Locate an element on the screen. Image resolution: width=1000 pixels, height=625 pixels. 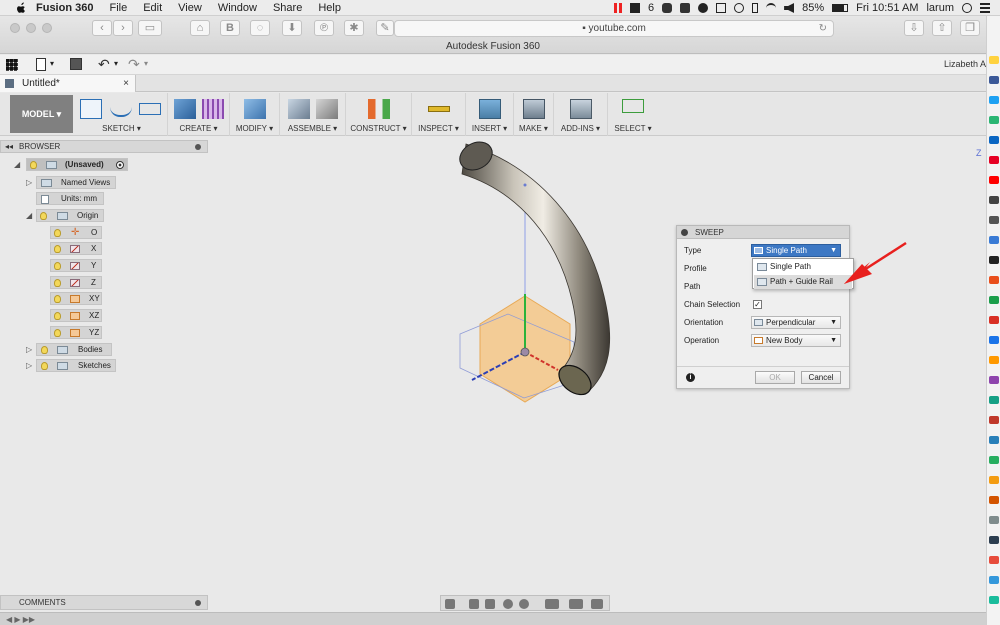
menu-view: View is located at coordinates (190, 8).